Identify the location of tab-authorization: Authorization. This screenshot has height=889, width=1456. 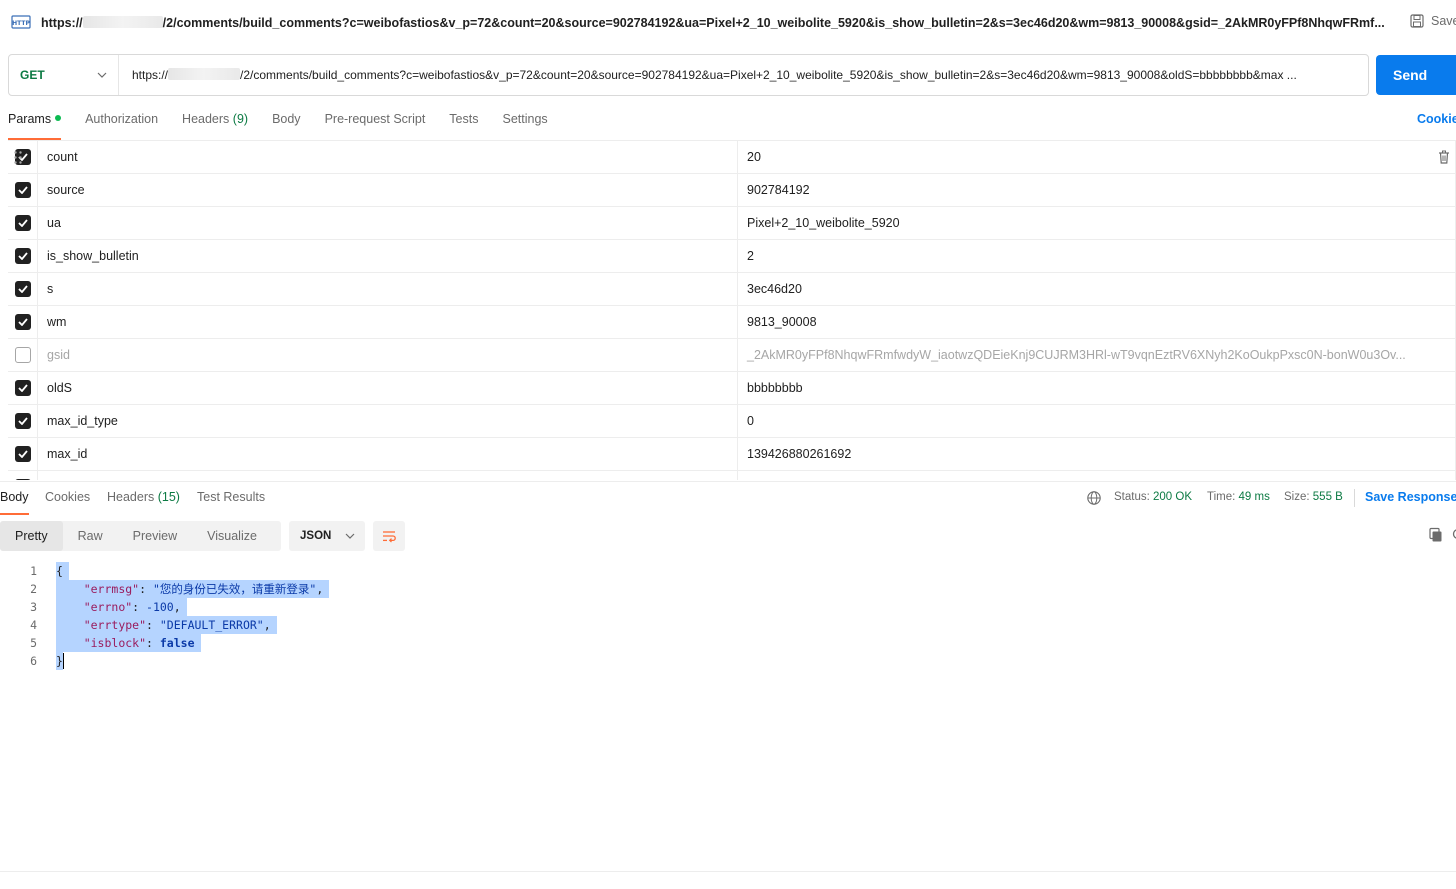
(121, 124).